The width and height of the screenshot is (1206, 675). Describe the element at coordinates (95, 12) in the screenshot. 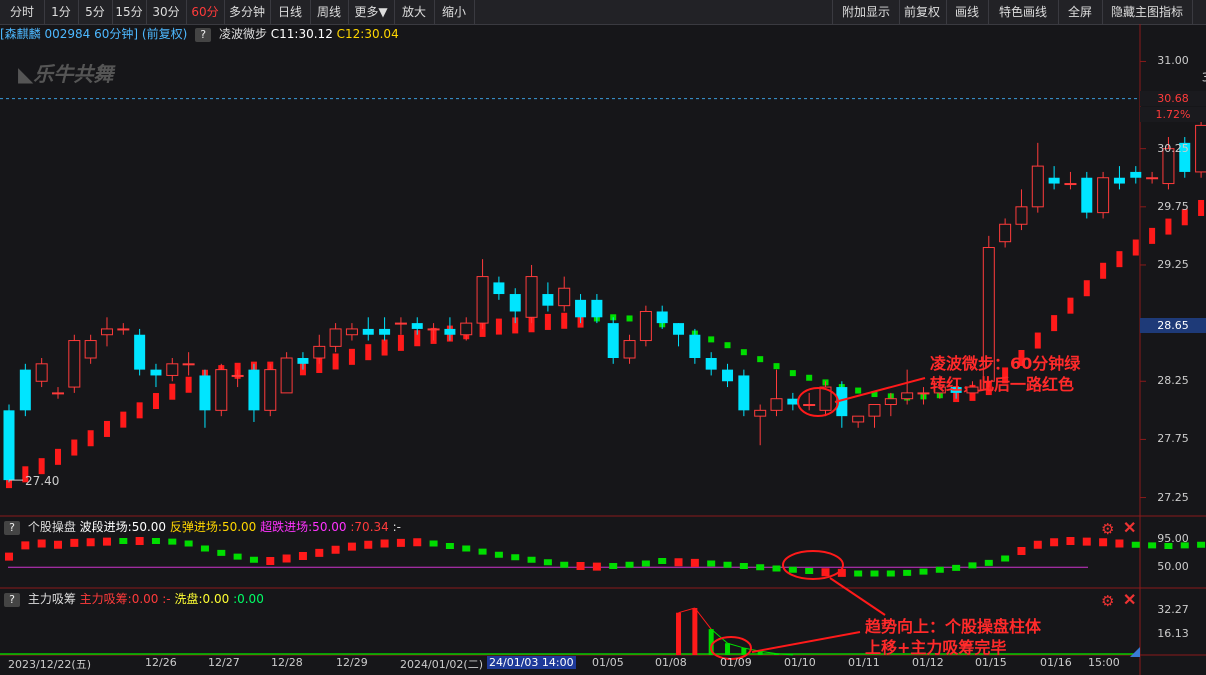

I see `toolbar-btn-2: 5分` at that location.